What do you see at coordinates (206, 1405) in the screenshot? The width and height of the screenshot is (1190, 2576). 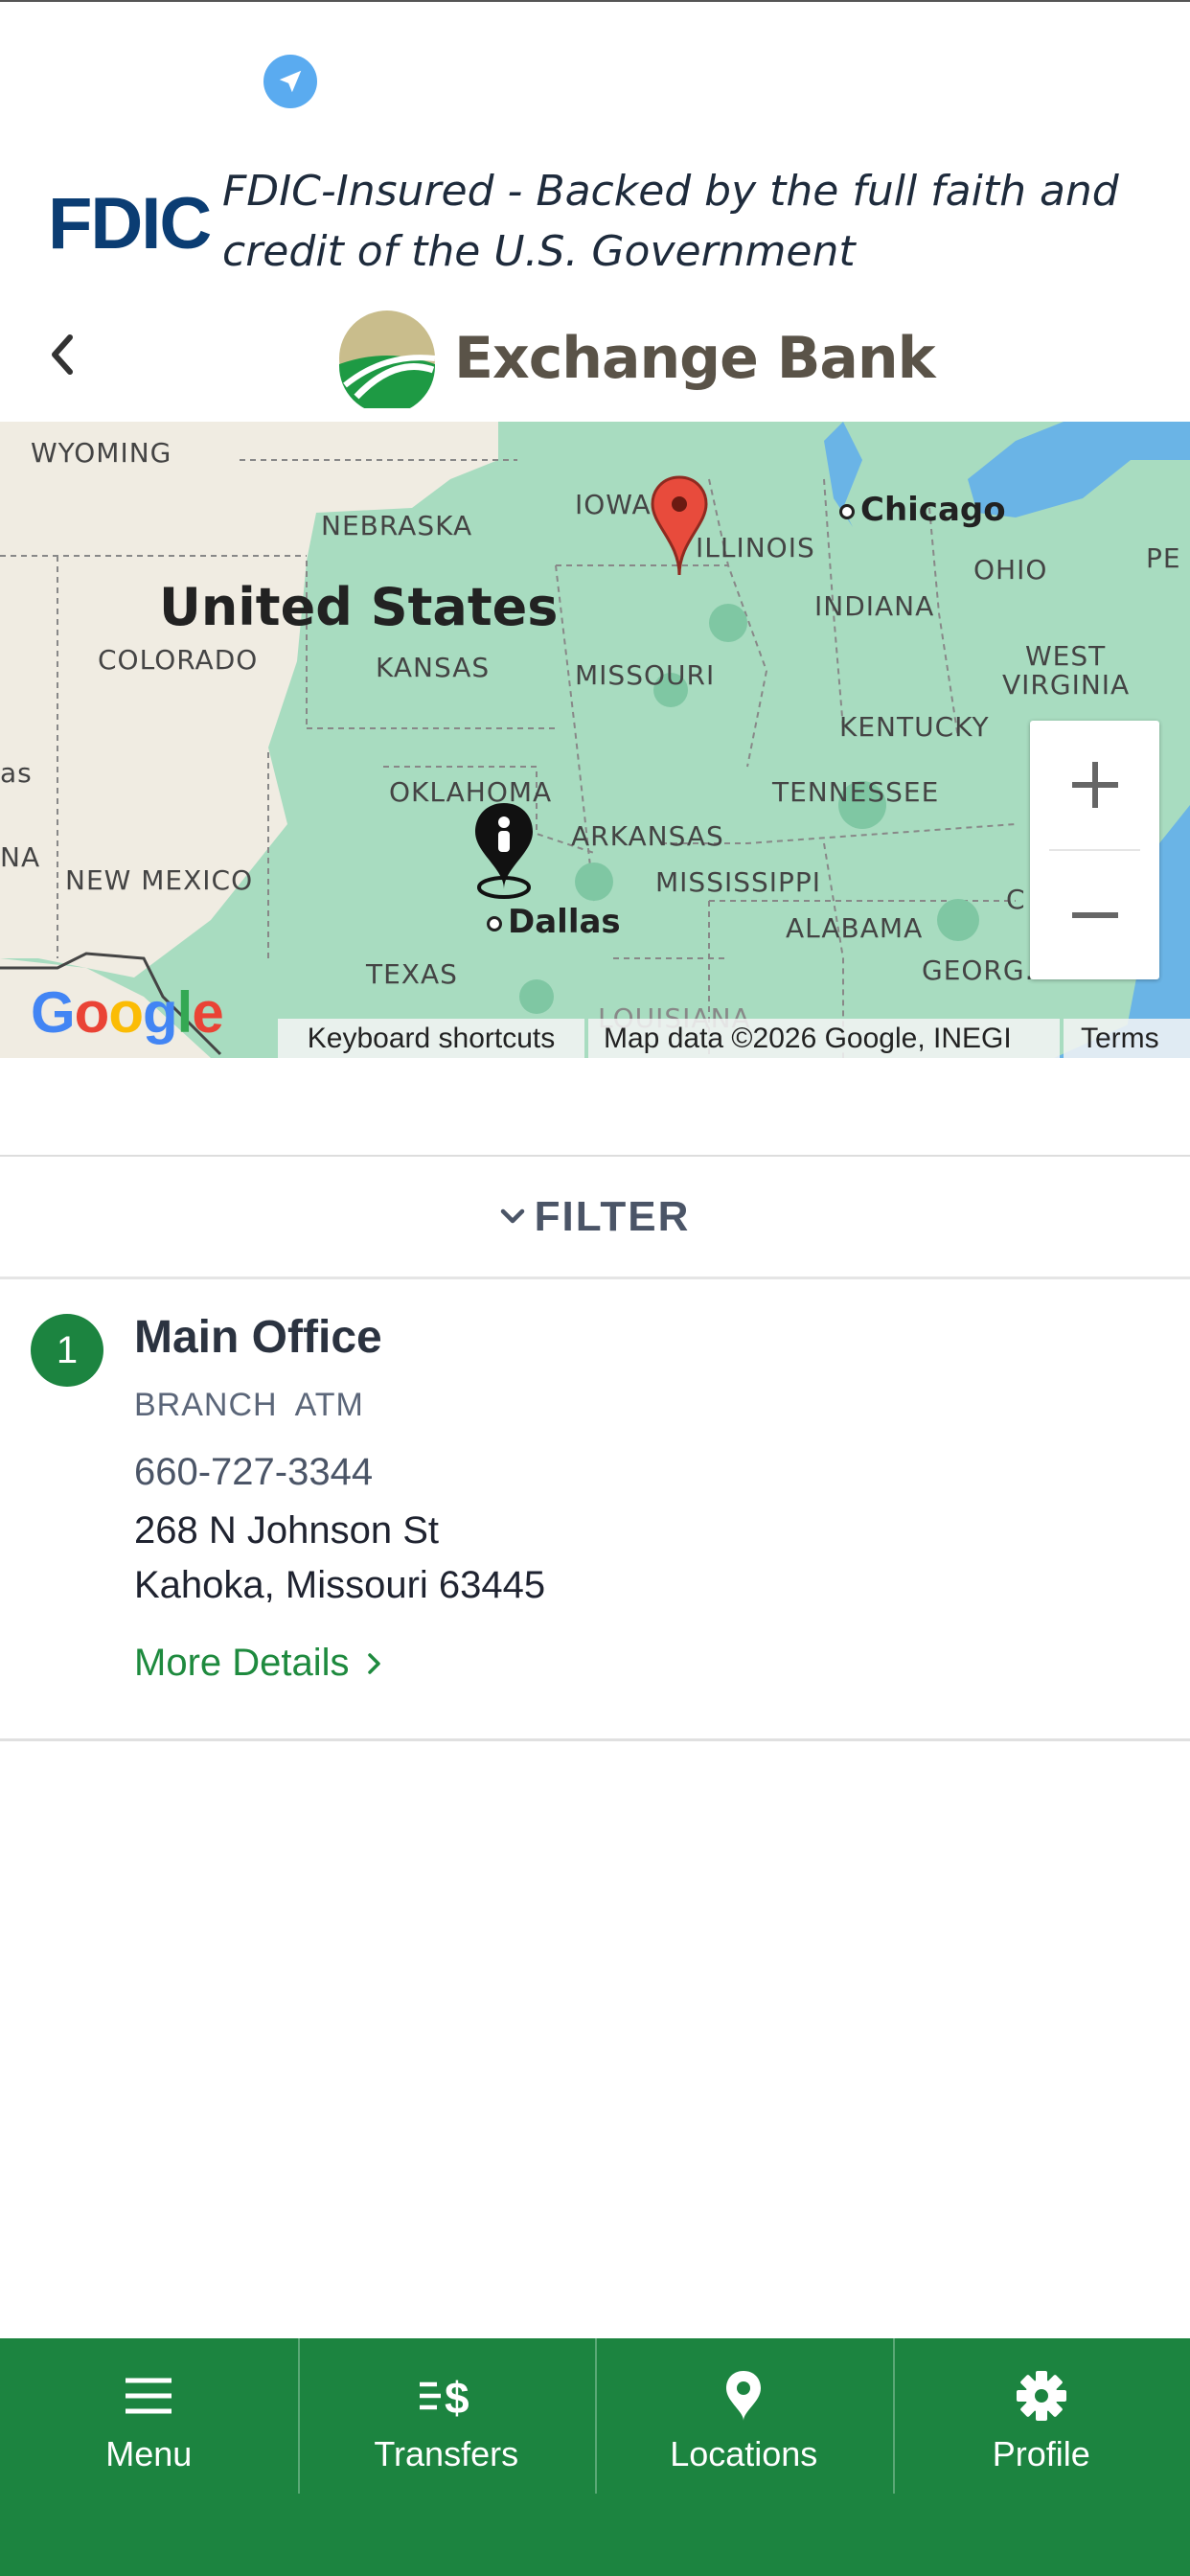 I see `location-tag: BRANCH` at bounding box center [206, 1405].